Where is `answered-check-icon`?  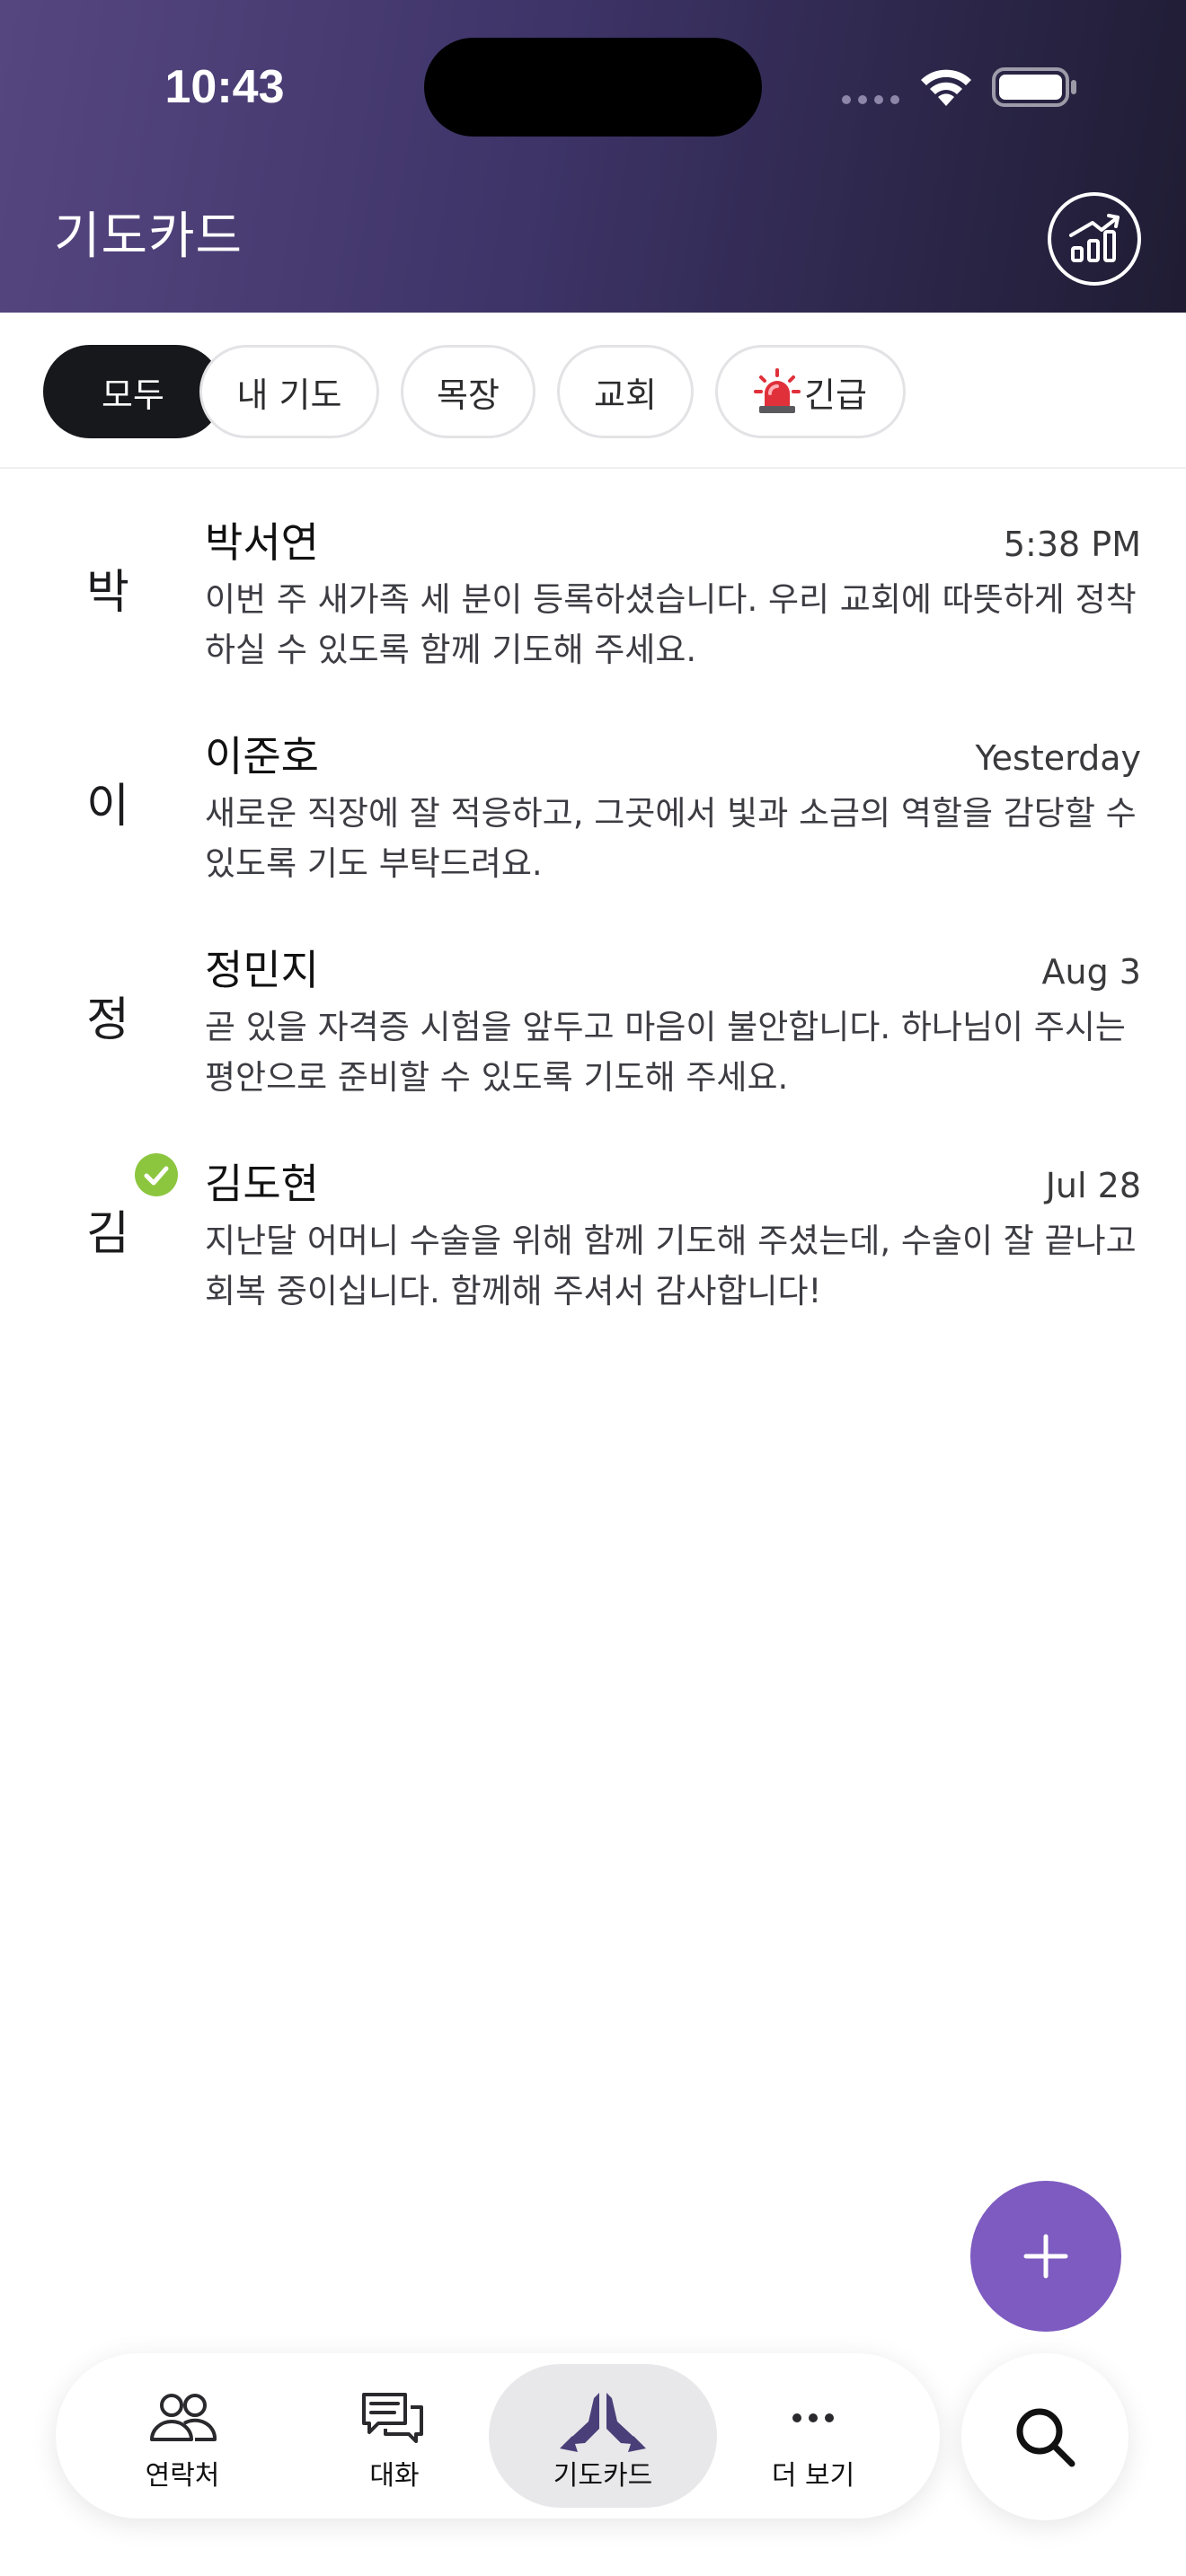
answered-check-icon is located at coordinates (156, 1174).